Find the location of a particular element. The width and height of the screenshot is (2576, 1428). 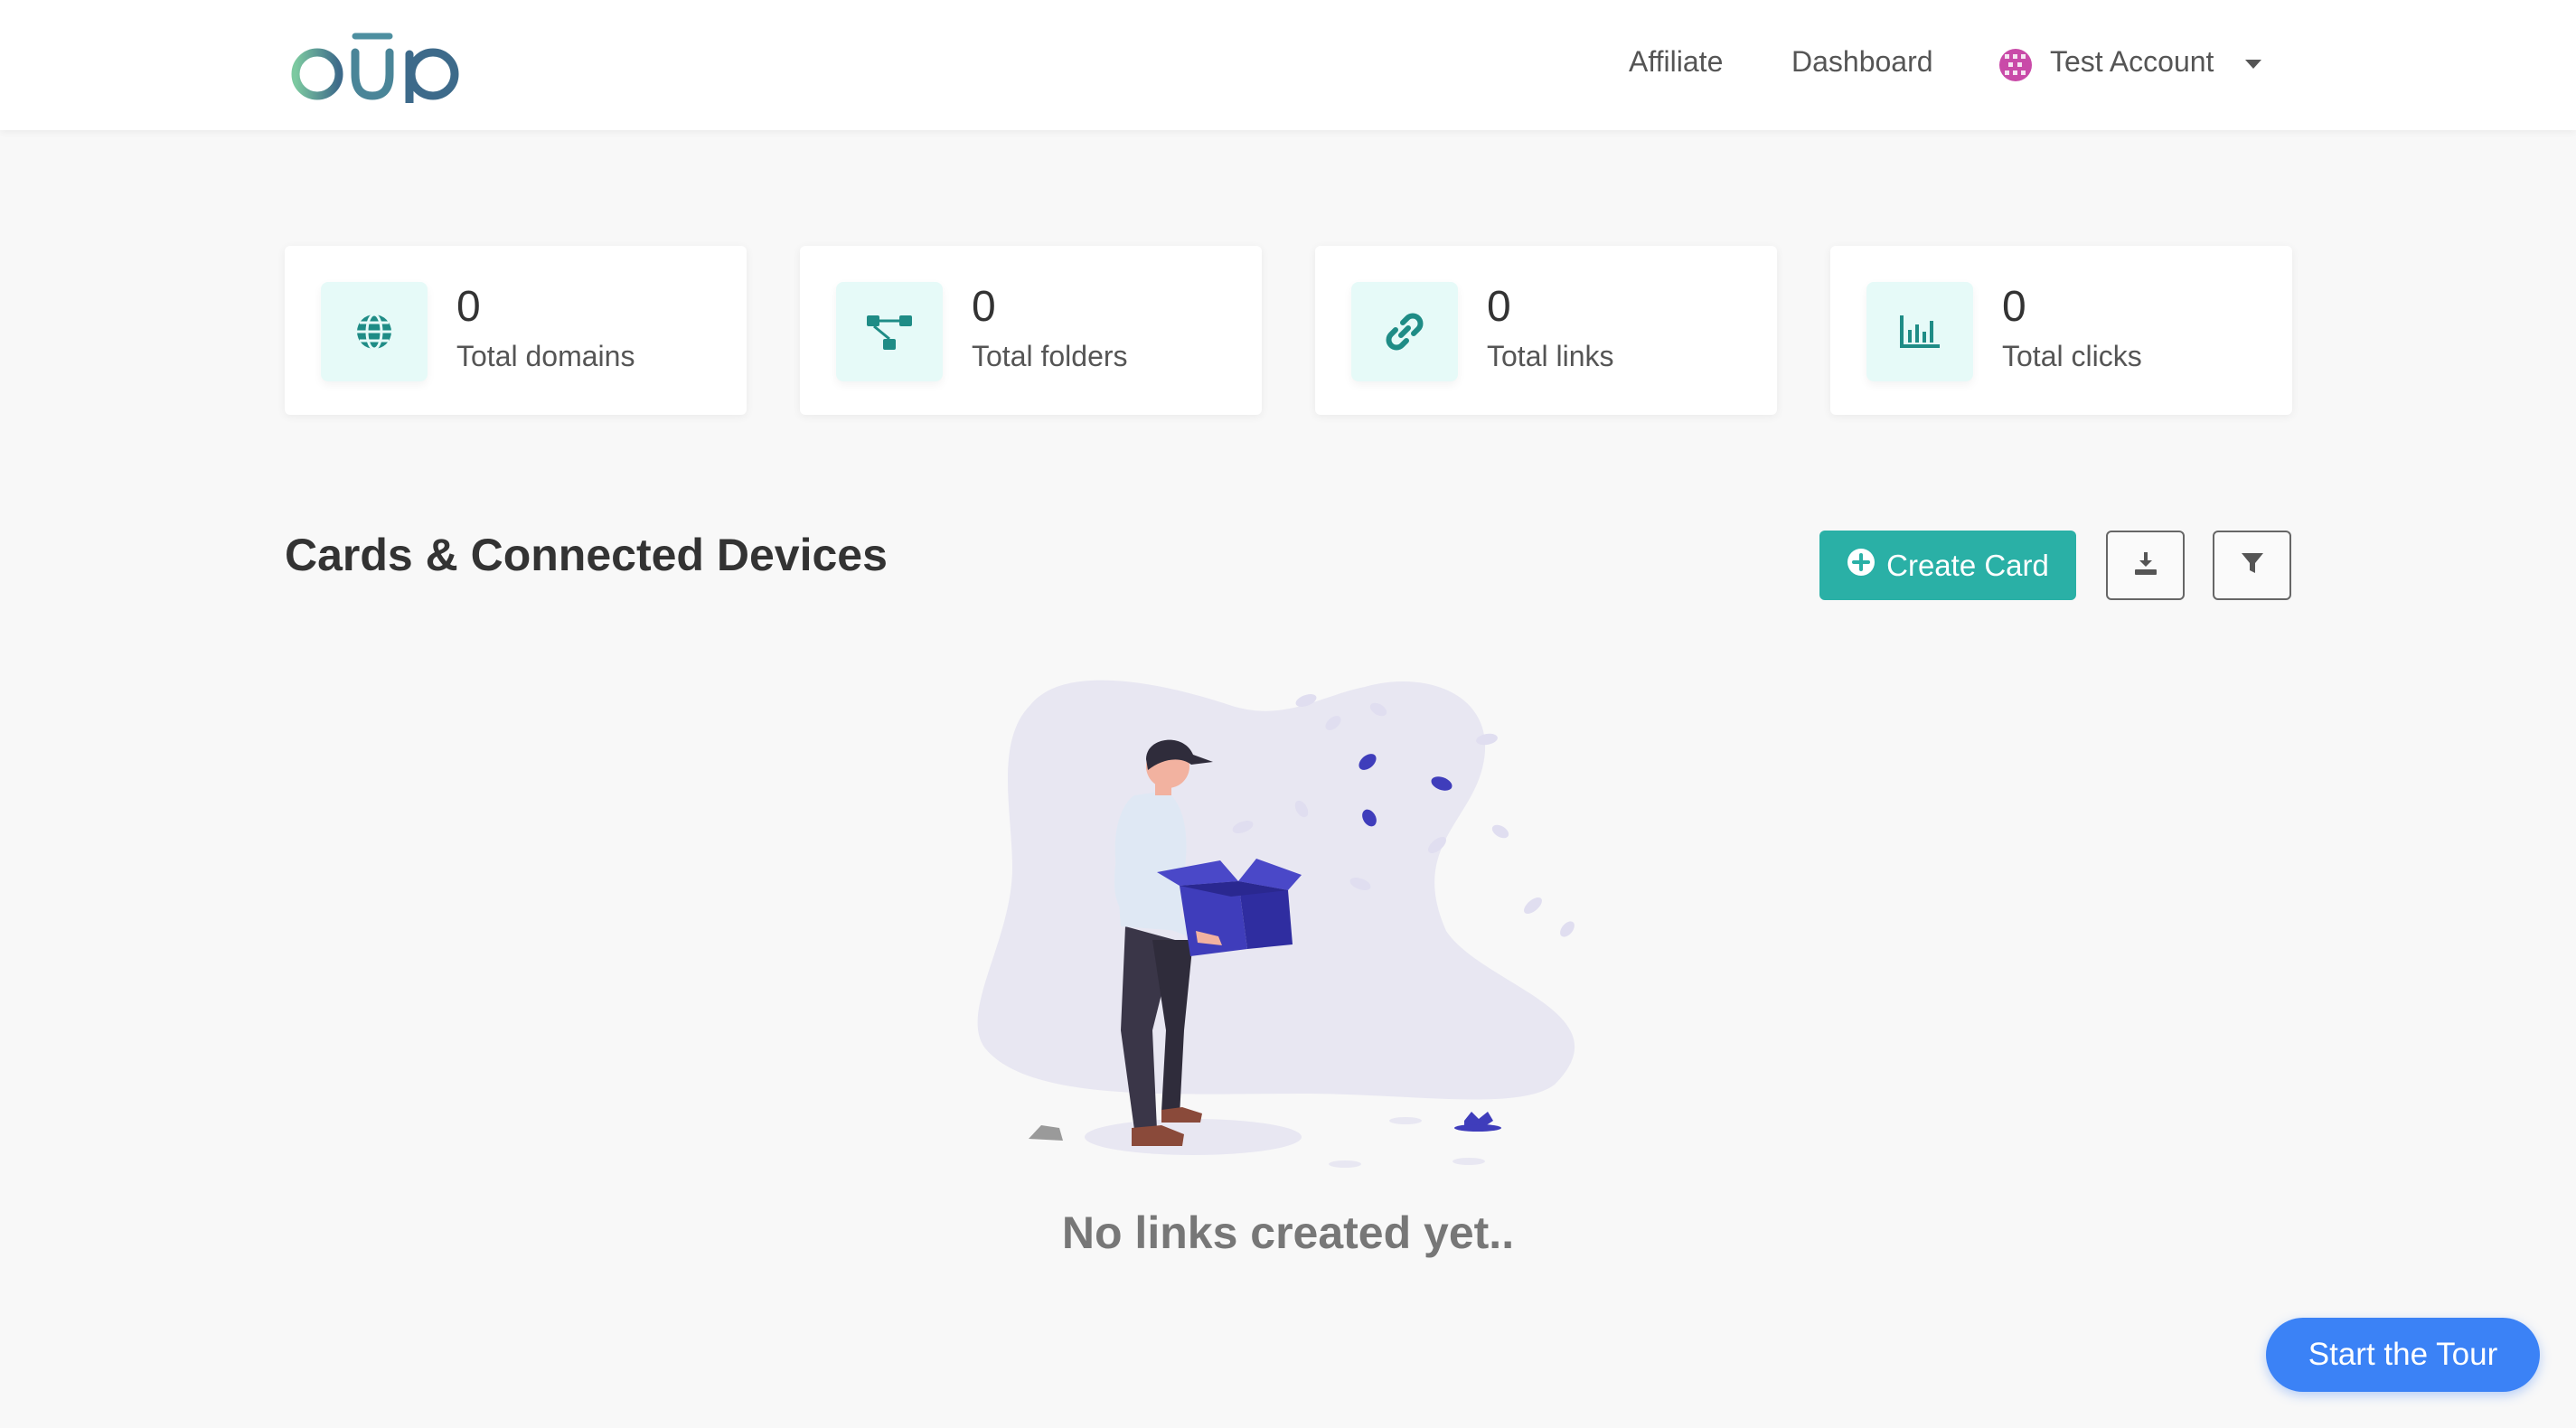

filter-button is located at coordinates (2252, 565).